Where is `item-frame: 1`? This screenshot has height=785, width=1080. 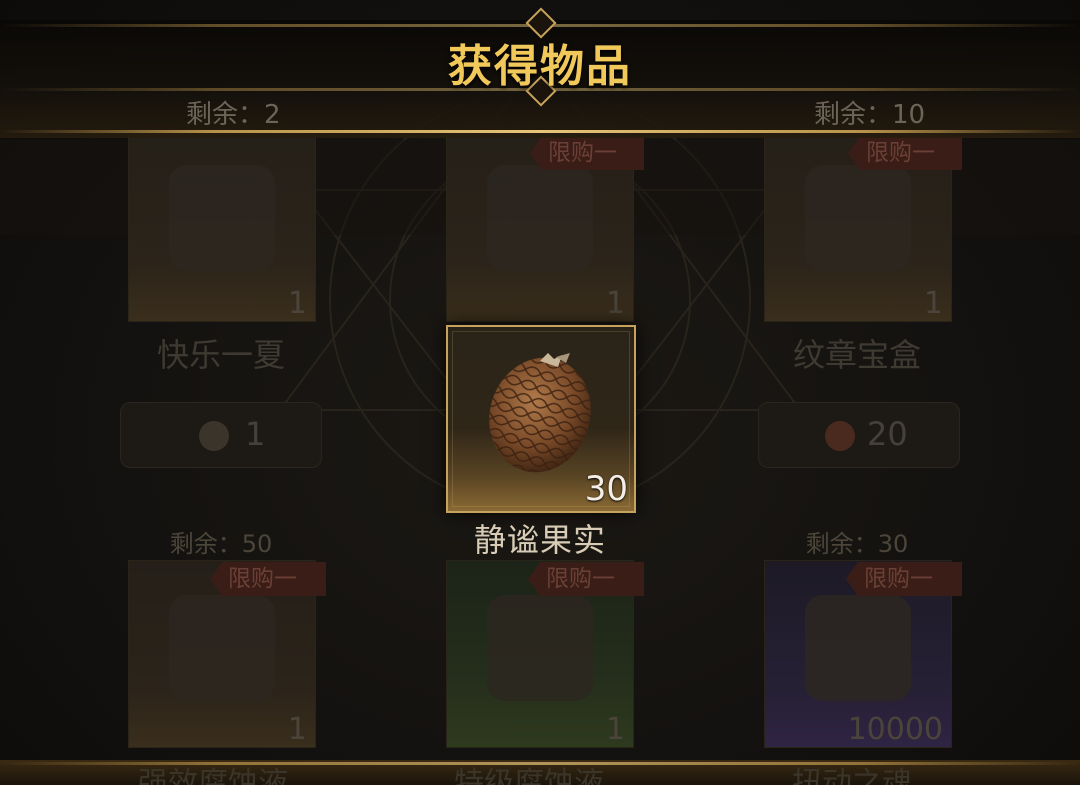 item-frame: 1 is located at coordinates (222, 226).